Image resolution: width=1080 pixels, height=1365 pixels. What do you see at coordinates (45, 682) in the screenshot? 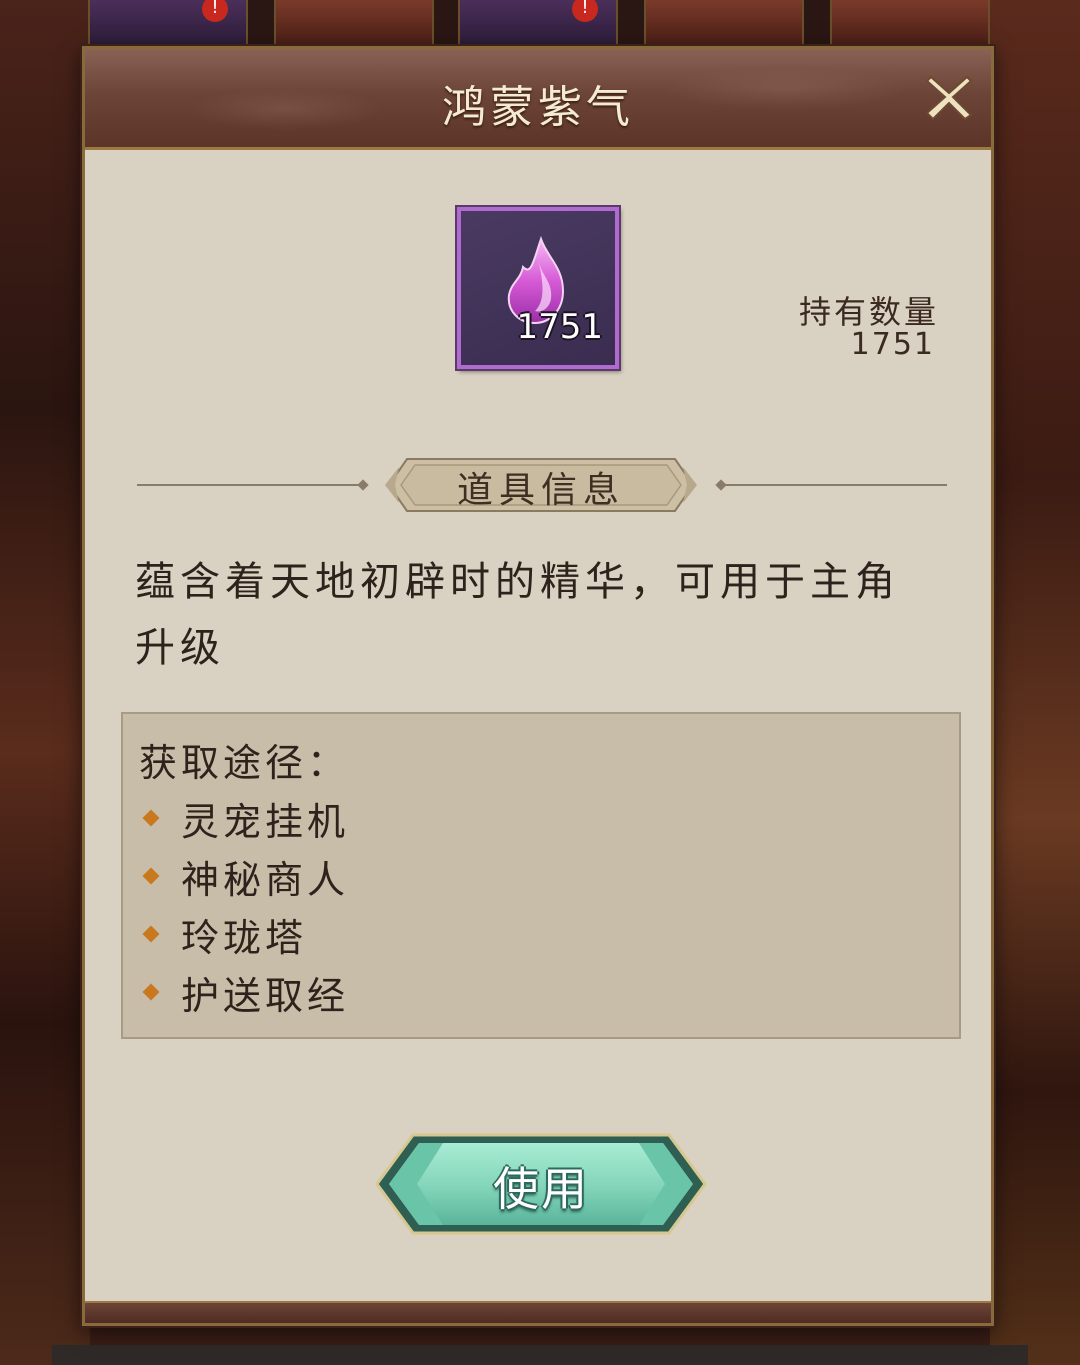
I see `background-left` at bounding box center [45, 682].